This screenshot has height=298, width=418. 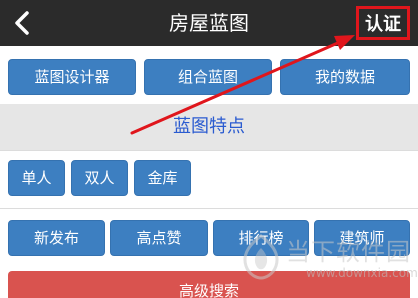 What do you see at coordinates (56, 238) in the screenshot?
I see `new-release-button: 新发布` at bounding box center [56, 238].